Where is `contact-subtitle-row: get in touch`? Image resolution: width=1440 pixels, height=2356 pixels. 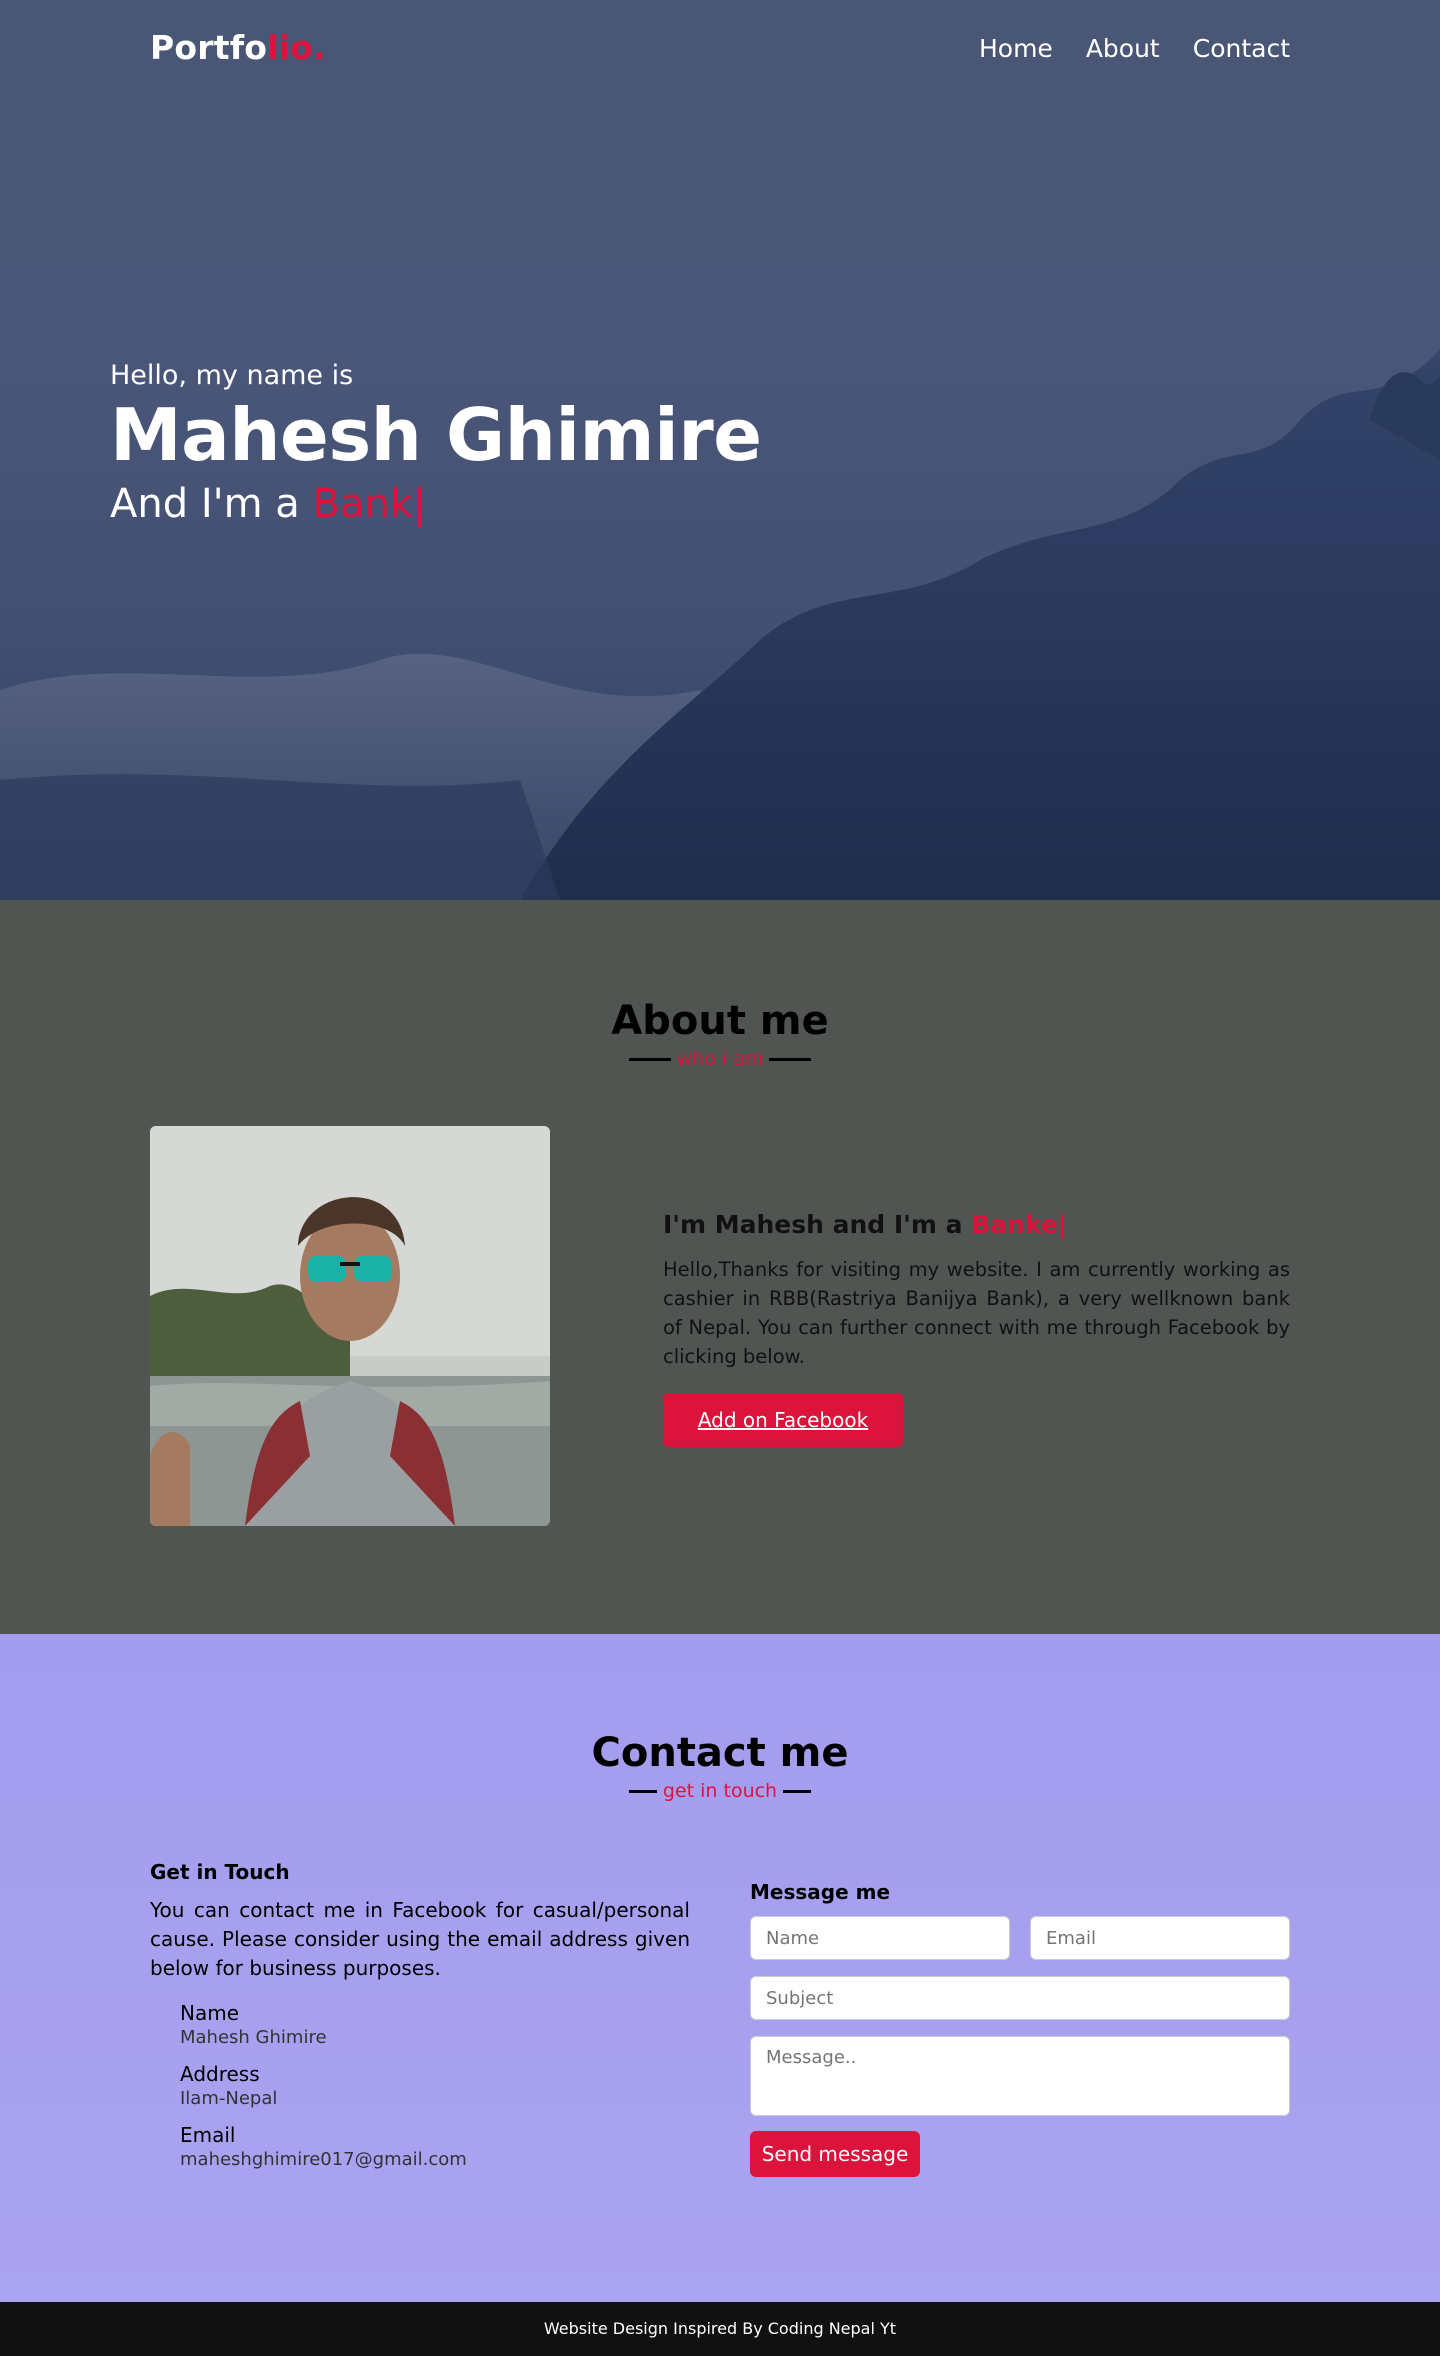 contact-subtitle-row: get in touch is located at coordinates (720, 1791).